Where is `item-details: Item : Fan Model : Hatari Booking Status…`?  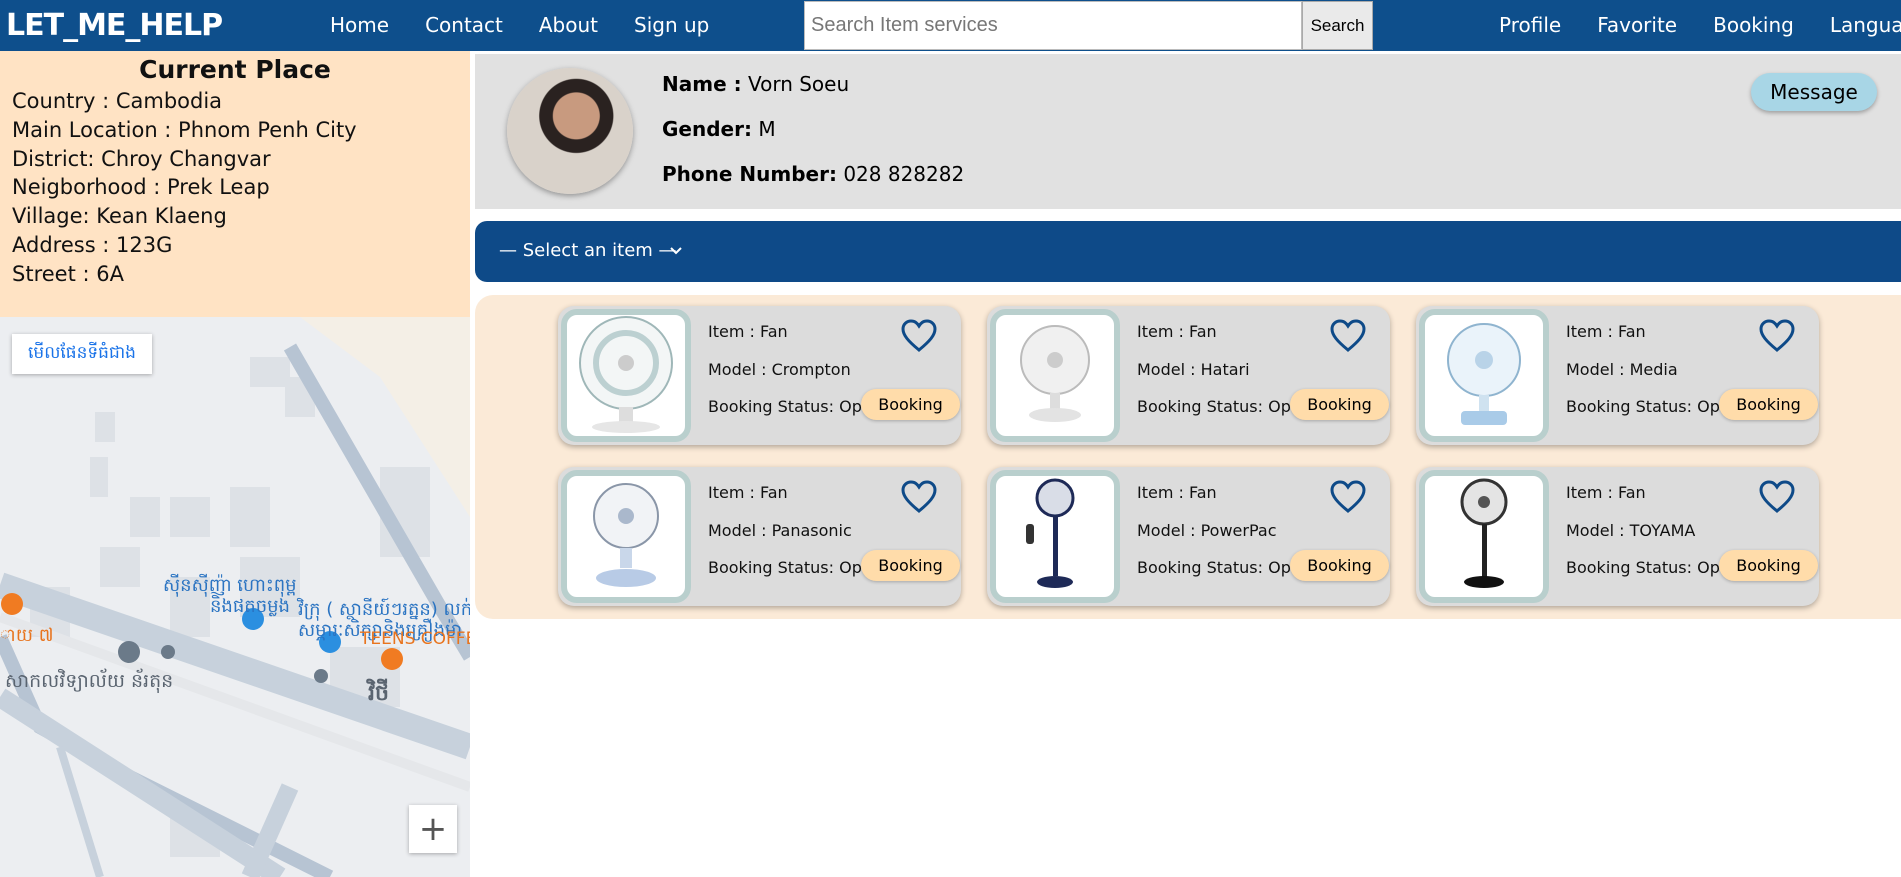 item-details: Item : Fan Model : Hatari Booking Status… is located at coordinates (1224, 378).